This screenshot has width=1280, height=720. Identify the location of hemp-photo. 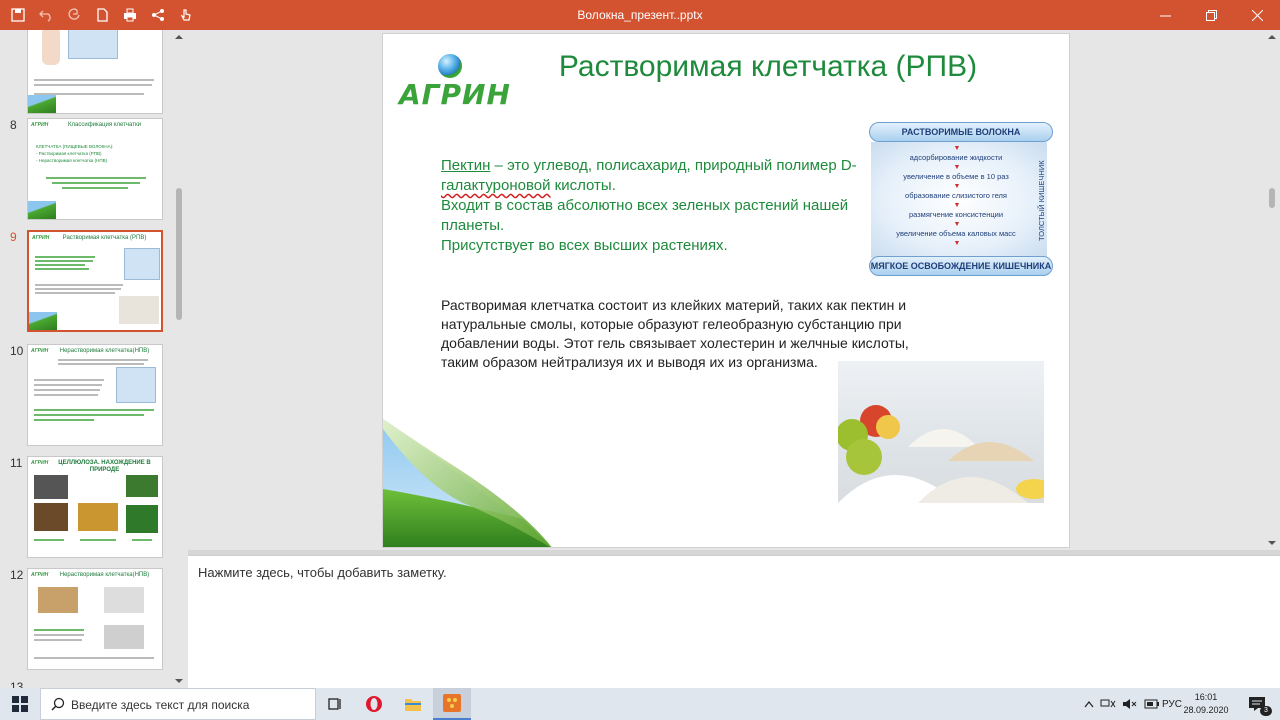
(142, 519).